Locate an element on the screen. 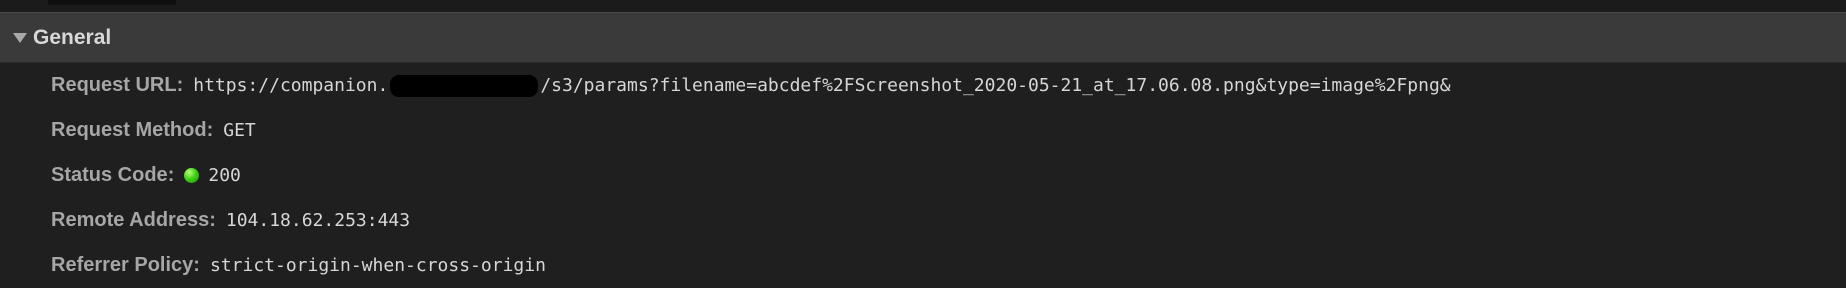 The image size is (1846, 288). request-method-value: GET is located at coordinates (239, 130).